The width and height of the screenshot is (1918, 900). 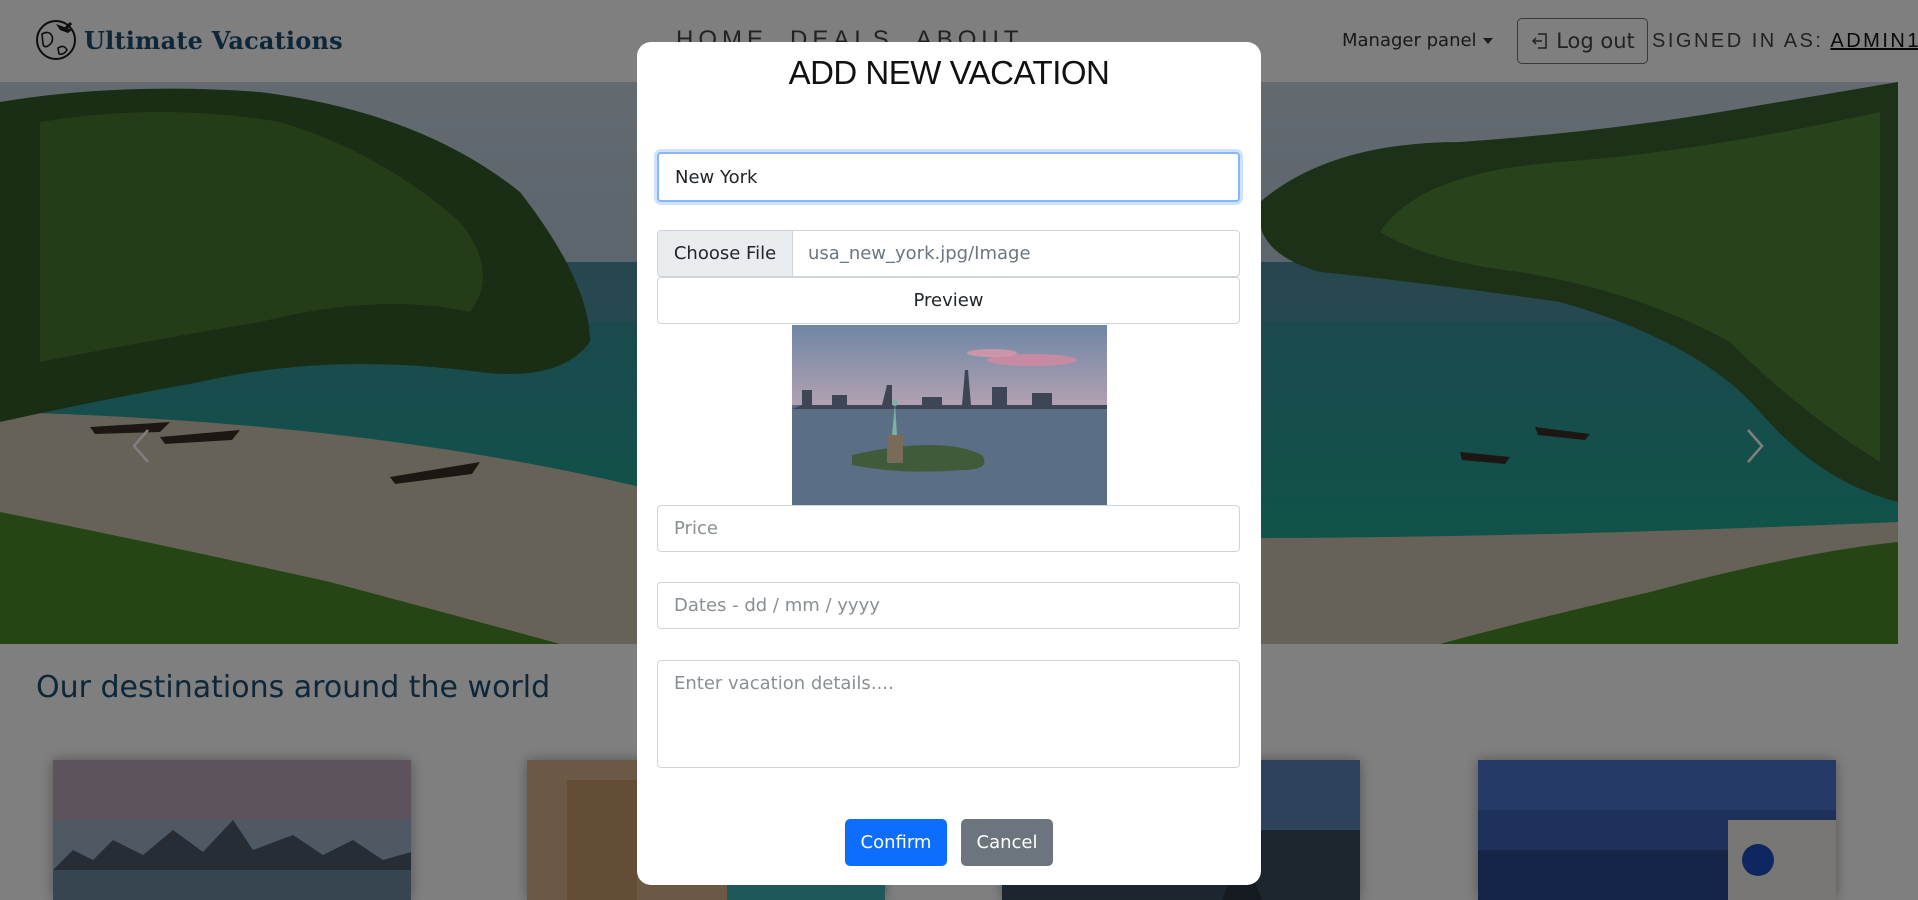 I want to click on dates-placeholder: Dates - dd / mm / yyyy, so click(x=777, y=605).